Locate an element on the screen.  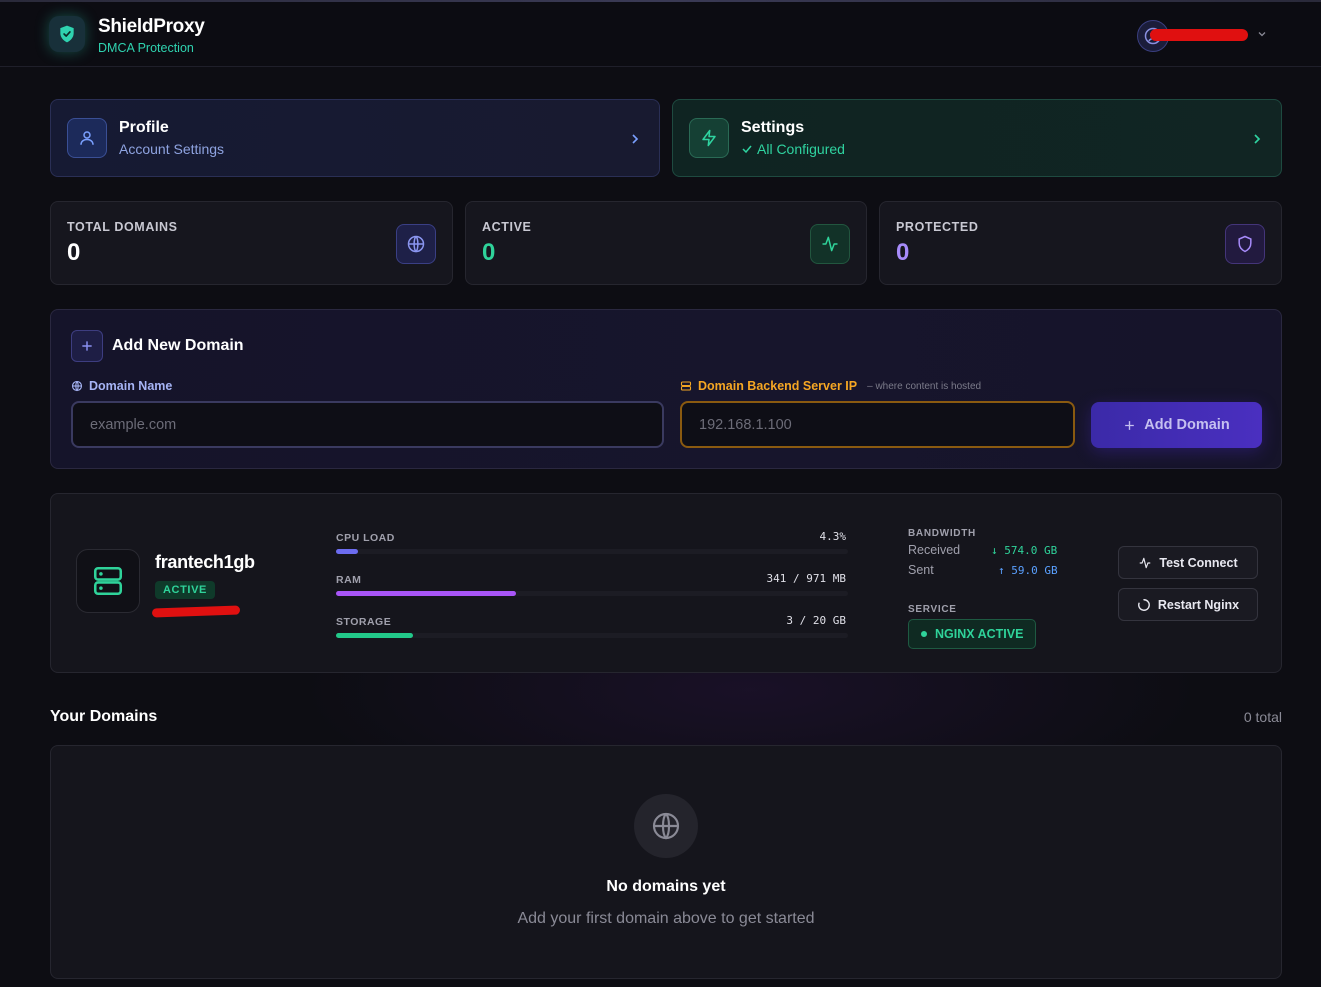
redacted-username is located at coordinates (1199, 35).